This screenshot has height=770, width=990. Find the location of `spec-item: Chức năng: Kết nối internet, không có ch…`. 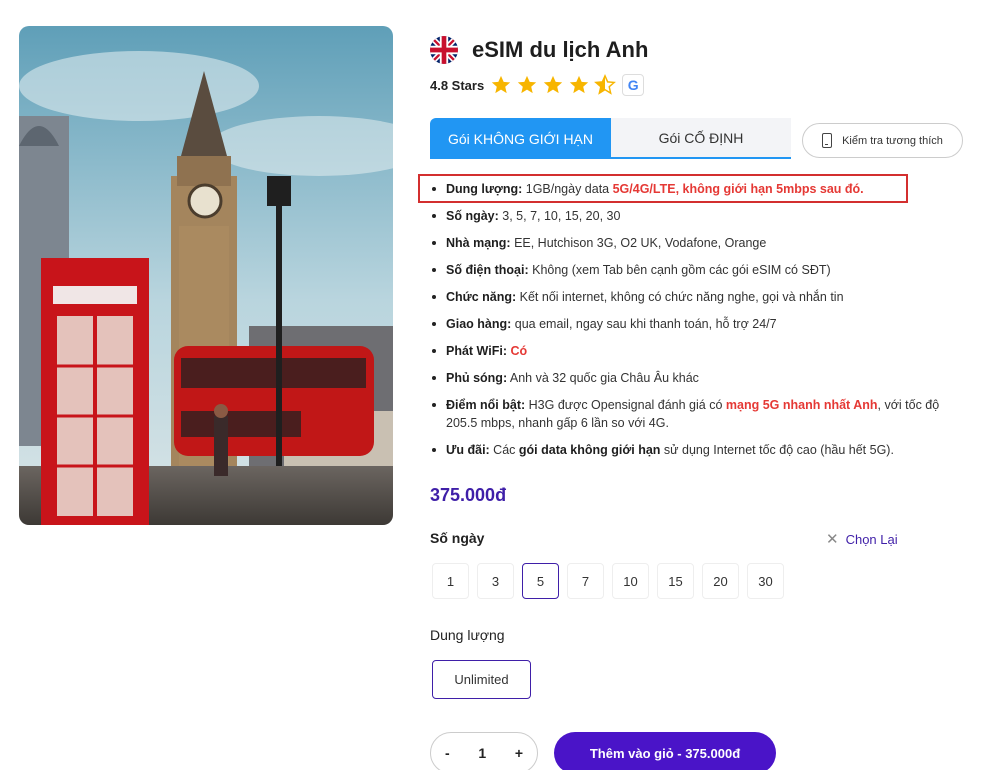

spec-item: Chức năng: Kết nối internet, không có ch… is located at coordinates (700, 297).